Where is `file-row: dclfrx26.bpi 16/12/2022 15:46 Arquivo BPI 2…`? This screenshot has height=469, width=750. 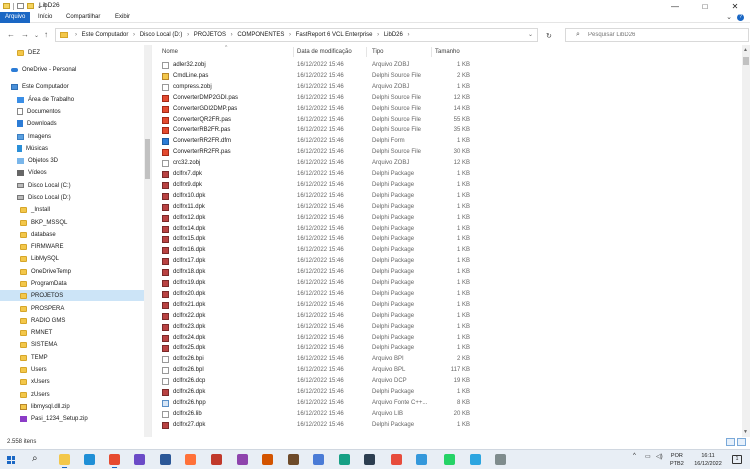
file-row: dclfrx26.bpi 16/12/2022 15:46 Arquivo BPI 2… is located at coordinates (315, 359).